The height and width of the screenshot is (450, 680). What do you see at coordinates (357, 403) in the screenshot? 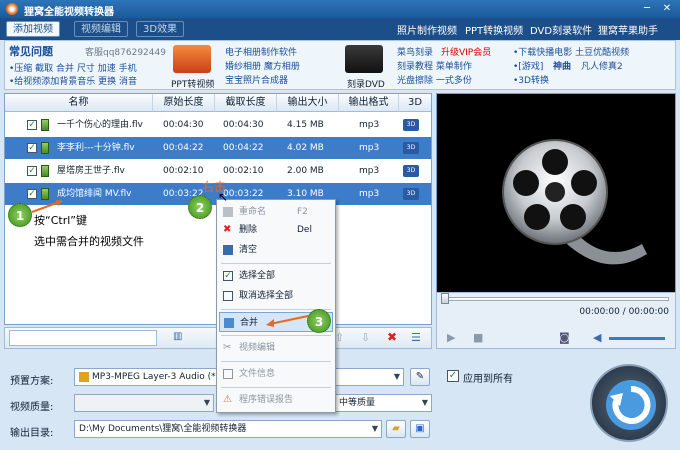
I see `audio-quality-value: 中等质量` at bounding box center [357, 403].